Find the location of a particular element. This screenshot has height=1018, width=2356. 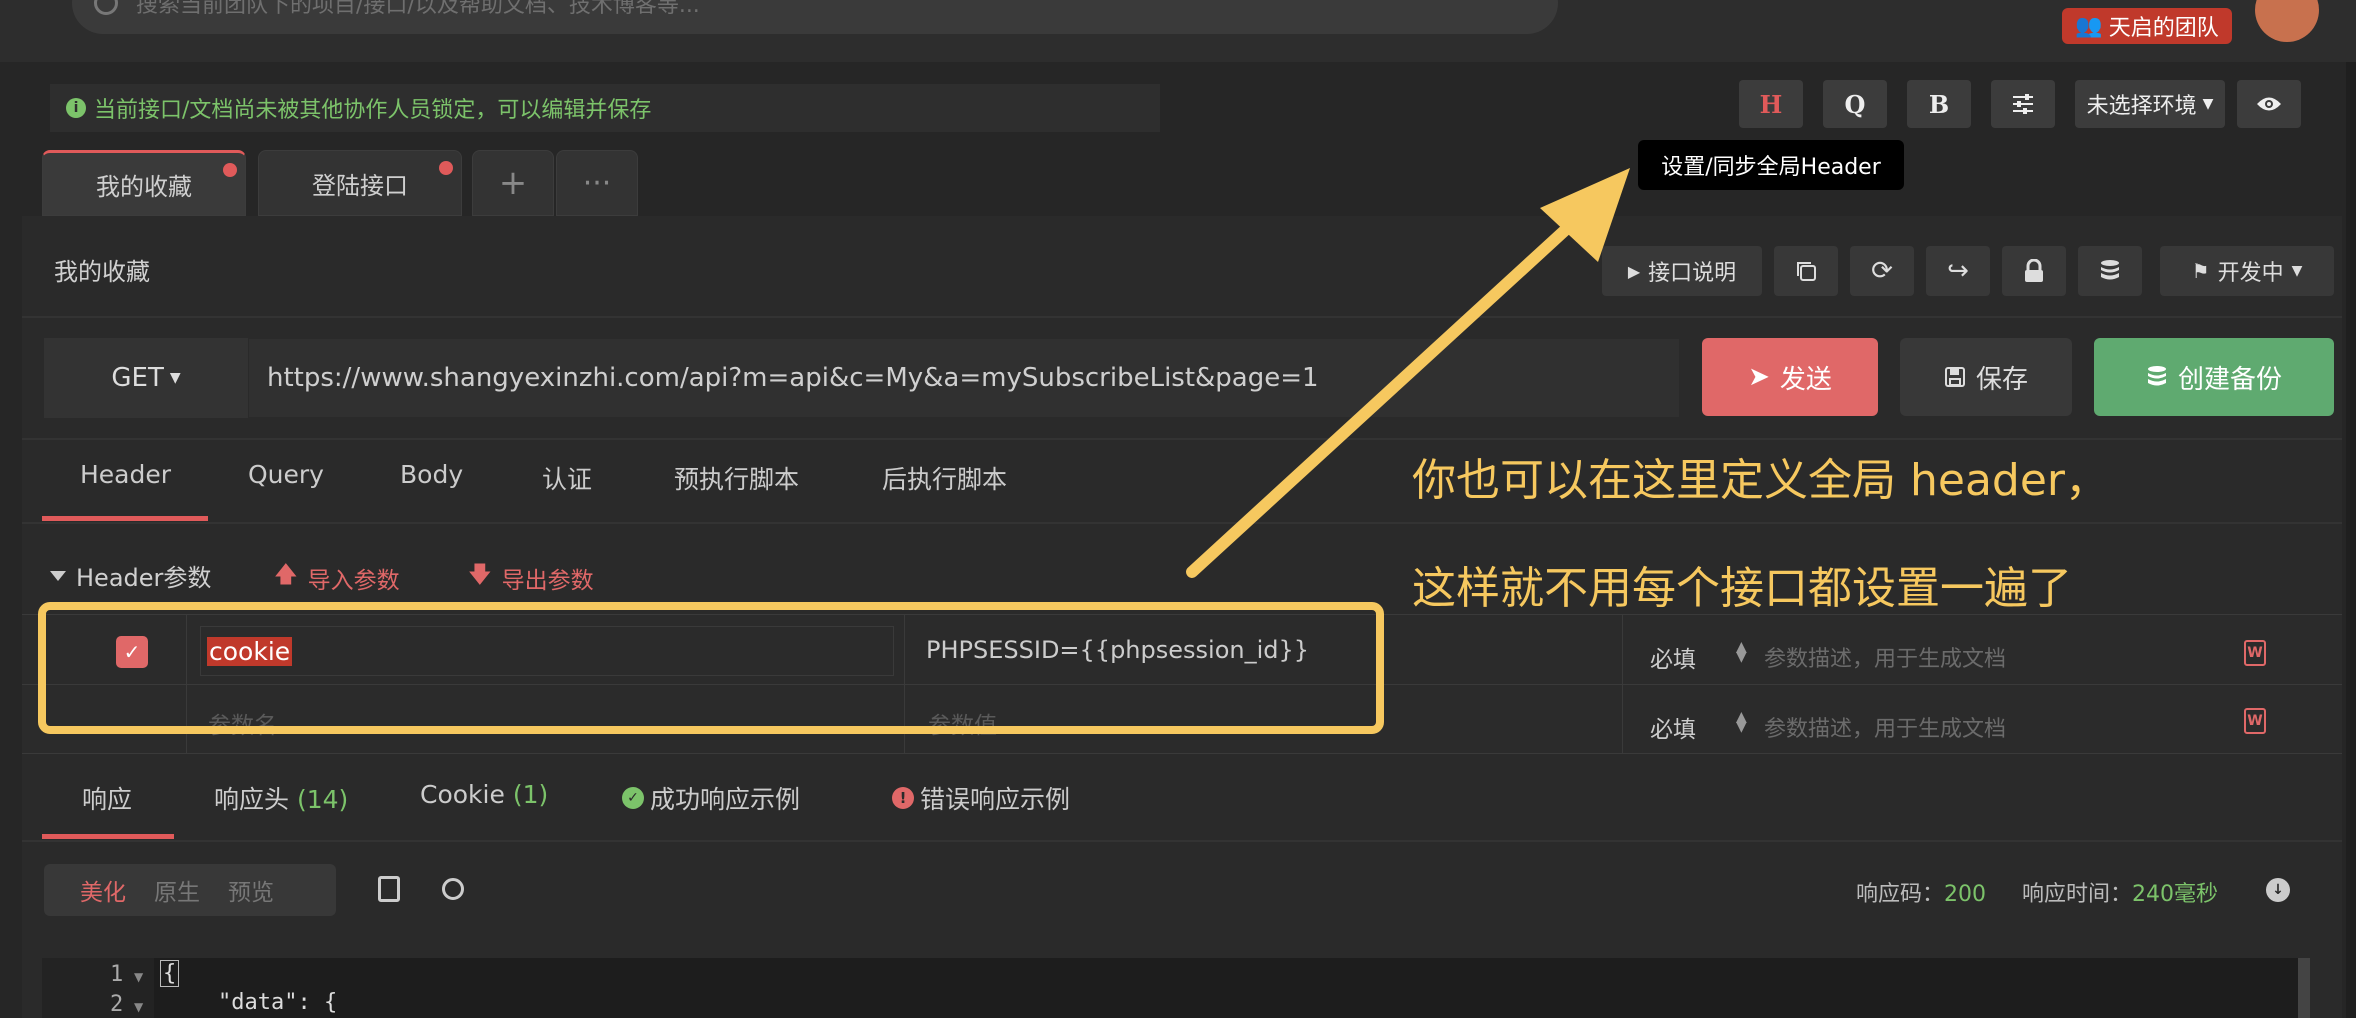

response-time-label: 响应时间： is located at coordinates (2077, 894).